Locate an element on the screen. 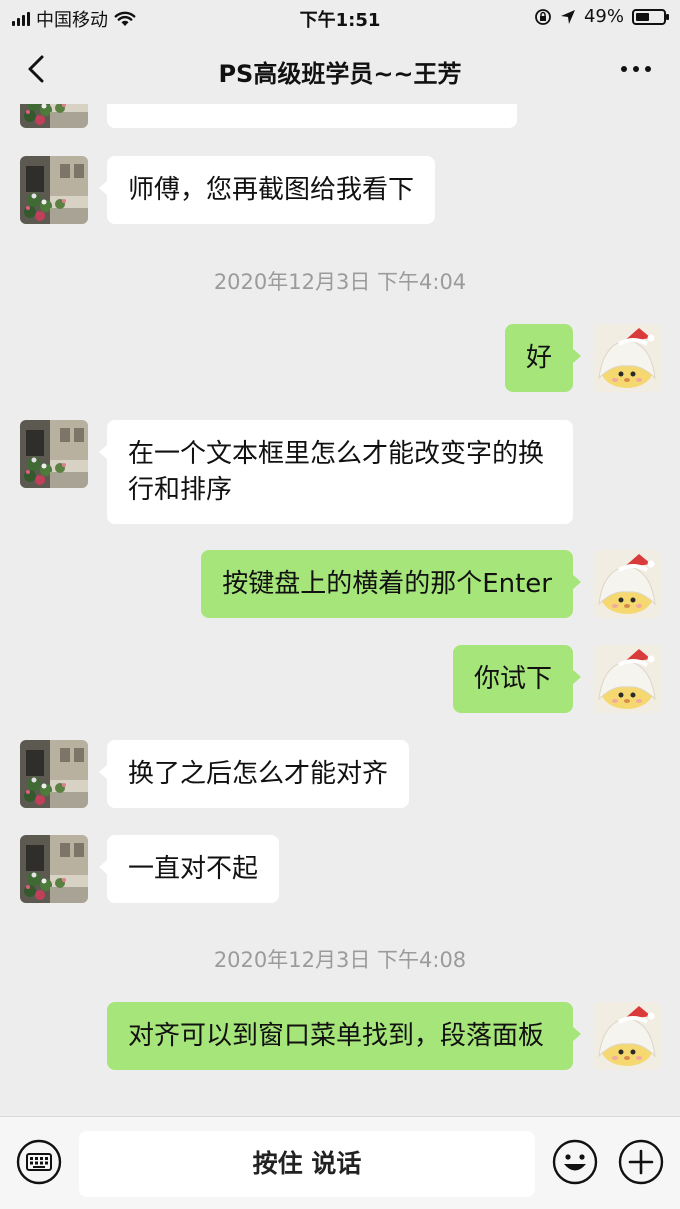 Image resolution: width=680 pixels, height=1209 pixels. message-bubble: 好 is located at coordinates (543, 358).